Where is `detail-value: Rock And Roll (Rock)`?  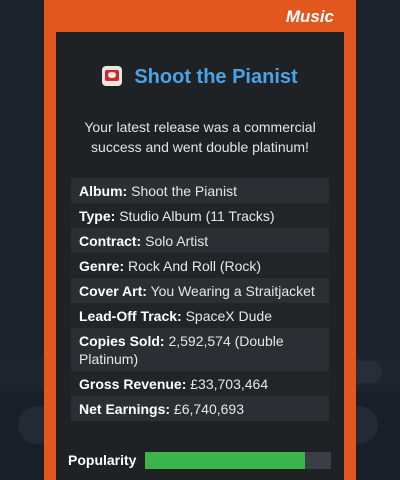 detail-value: Rock And Roll (Rock) is located at coordinates (195, 265).